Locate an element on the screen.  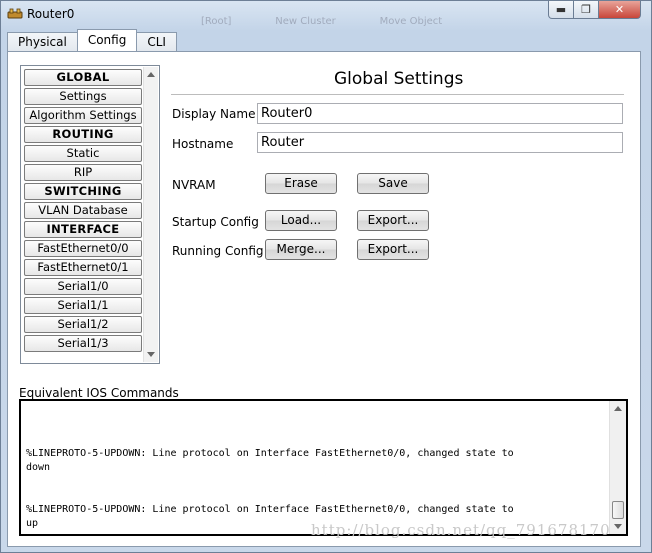
sidebar-item-serial1-0: Serial1/0 is located at coordinates (83, 286).